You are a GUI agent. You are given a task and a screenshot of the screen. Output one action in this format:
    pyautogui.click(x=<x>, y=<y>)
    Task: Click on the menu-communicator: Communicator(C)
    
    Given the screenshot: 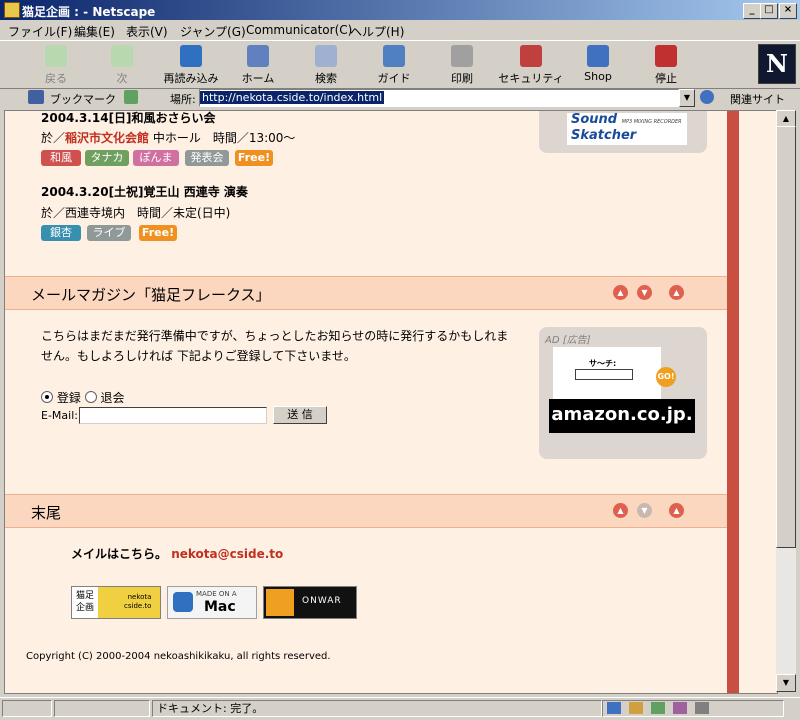 What is the action you would take?
    pyautogui.click(x=299, y=30)
    